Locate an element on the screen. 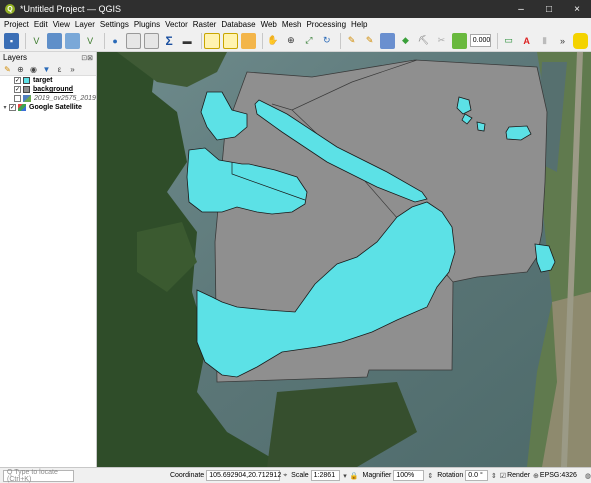 This screenshot has width=591, height=483. layer-item-google-satellite: ▾ ✓ Google Satellite is located at coordinates (48, 107).